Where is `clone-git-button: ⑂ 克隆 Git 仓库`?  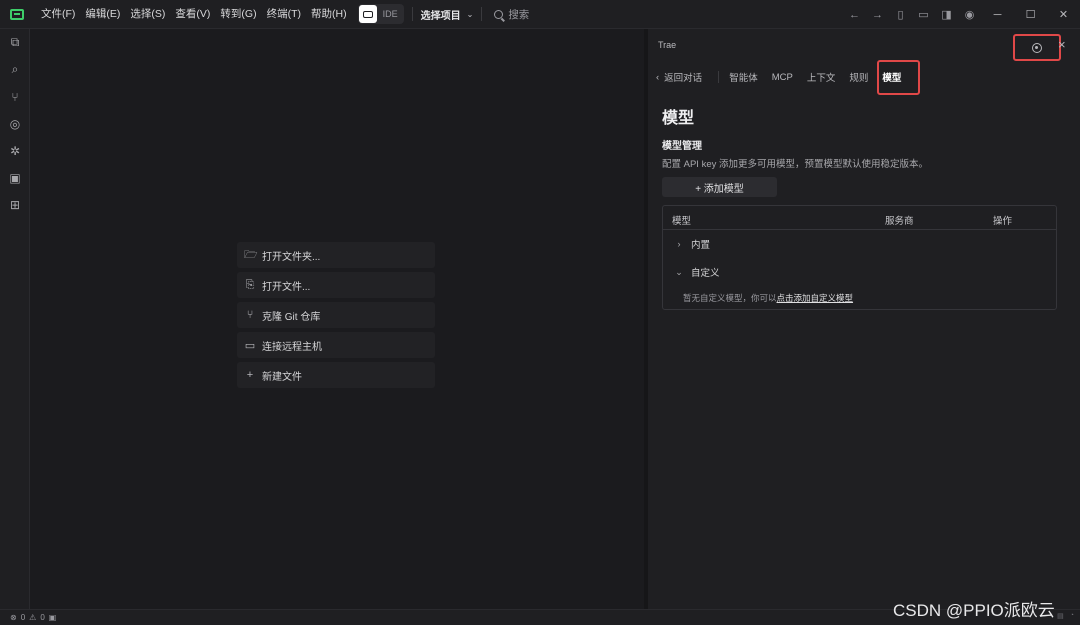
clone-git-button: ⑂ 克隆 Git 仓库 is located at coordinates (336, 315).